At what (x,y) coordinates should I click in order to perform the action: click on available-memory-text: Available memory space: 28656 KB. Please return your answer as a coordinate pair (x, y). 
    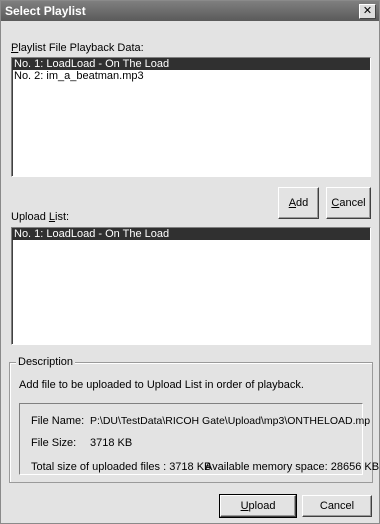
    Looking at the image, I should click on (292, 467).